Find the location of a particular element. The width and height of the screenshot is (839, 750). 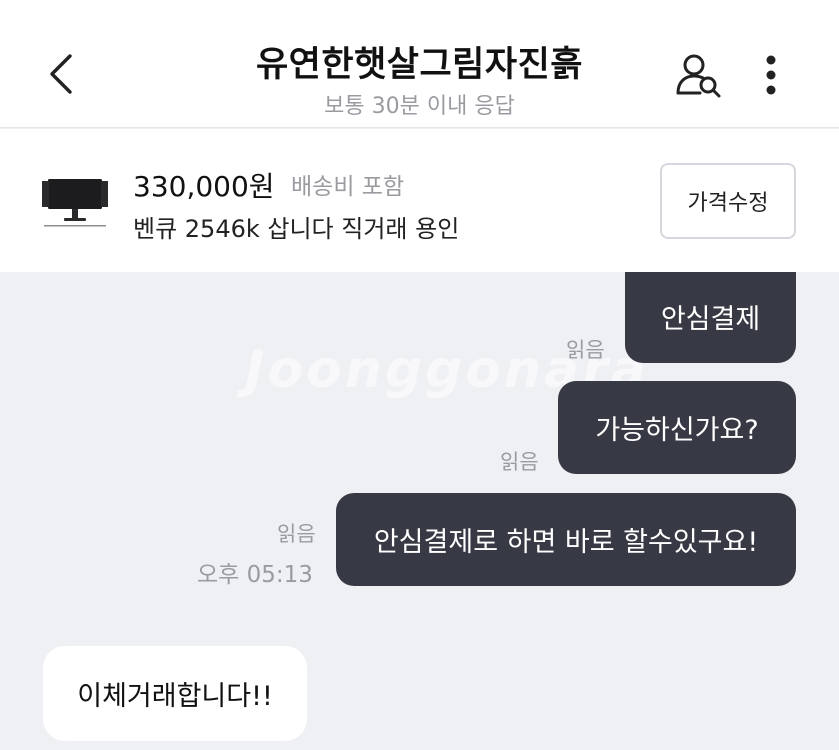

user-search-icon is located at coordinates (698, 76).